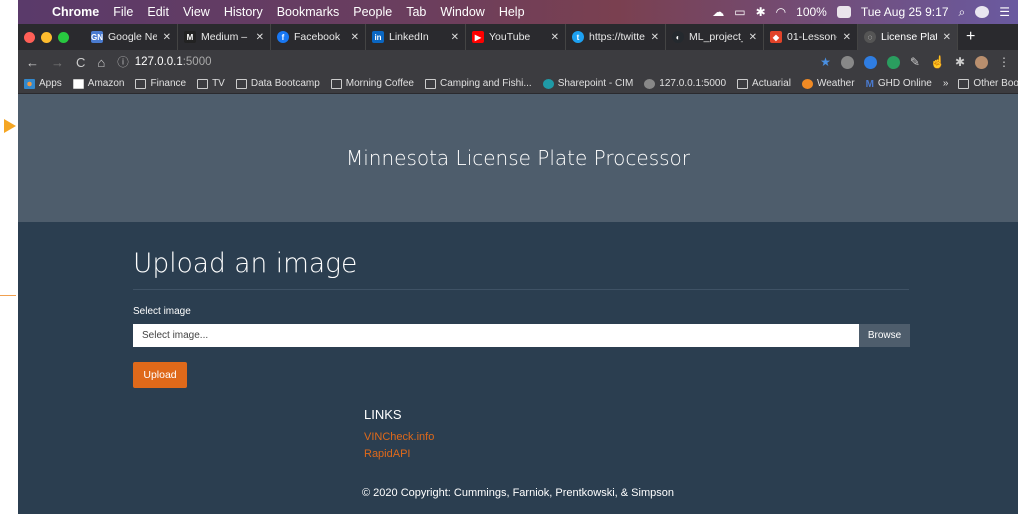 The width and height of the screenshot is (1018, 514). Describe the element at coordinates (988, 83) in the screenshot. I see `bookmark-other-bookmarks: Other Bookmarks` at that location.